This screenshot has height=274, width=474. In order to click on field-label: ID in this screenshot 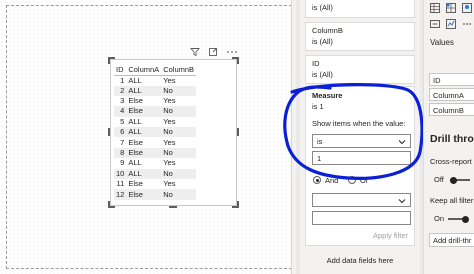, I will do `click(437, 80)`.